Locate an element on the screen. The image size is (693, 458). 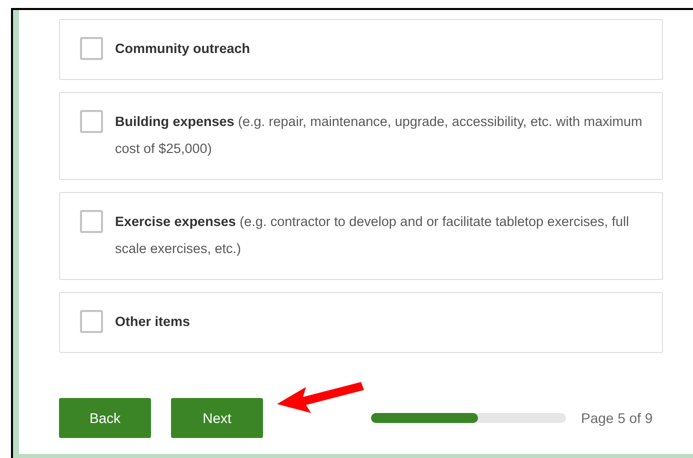
option-card: Other items is located at coordinates (361, 322).